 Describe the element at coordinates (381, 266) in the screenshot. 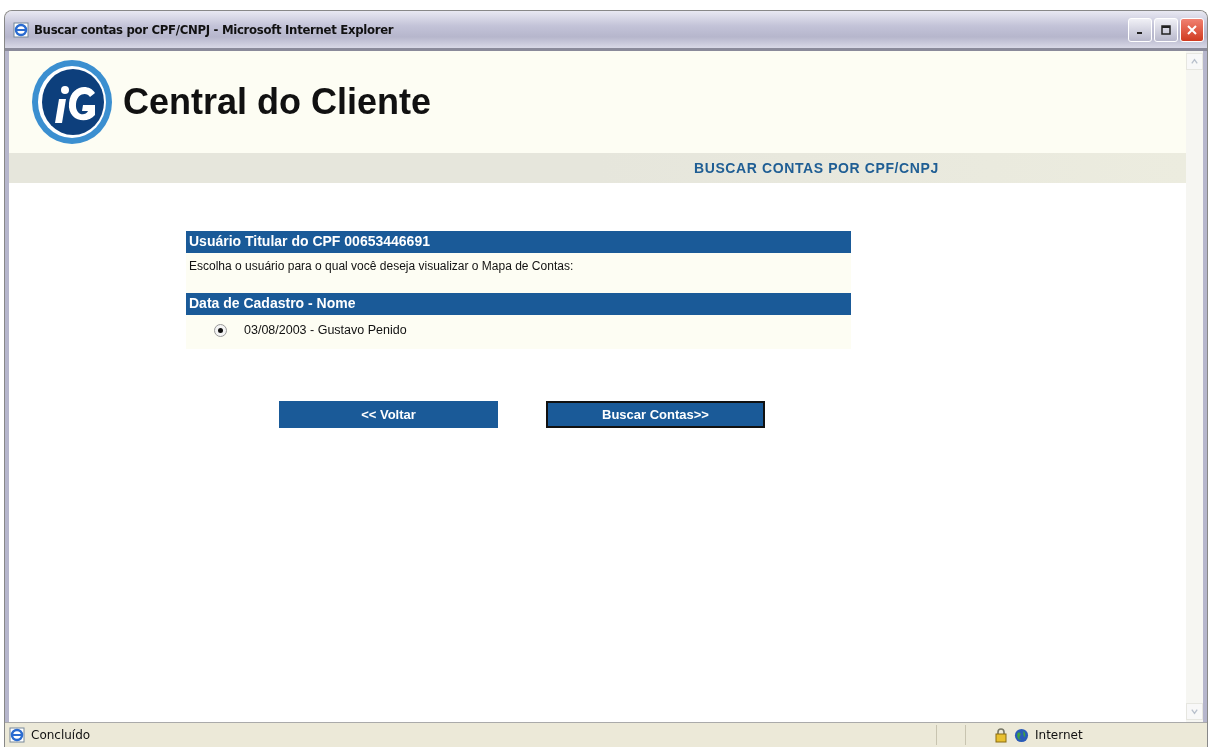

I see `instruction-text: Escolha o usuário para o qual você deseja visualizar o Mapa de Contas:` at that location.